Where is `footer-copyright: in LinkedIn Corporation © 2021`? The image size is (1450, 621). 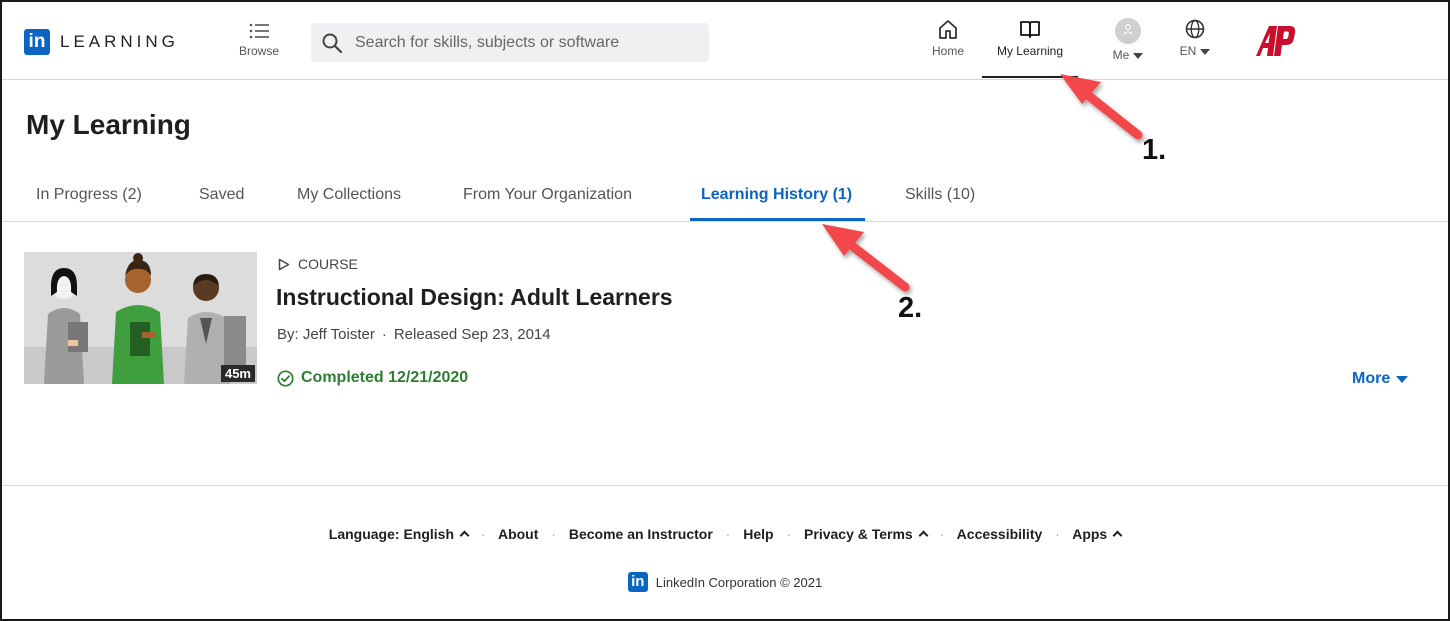 footer-copyright: in LinkedIn Corporation © 2021 is located at coordinates (725, 582).